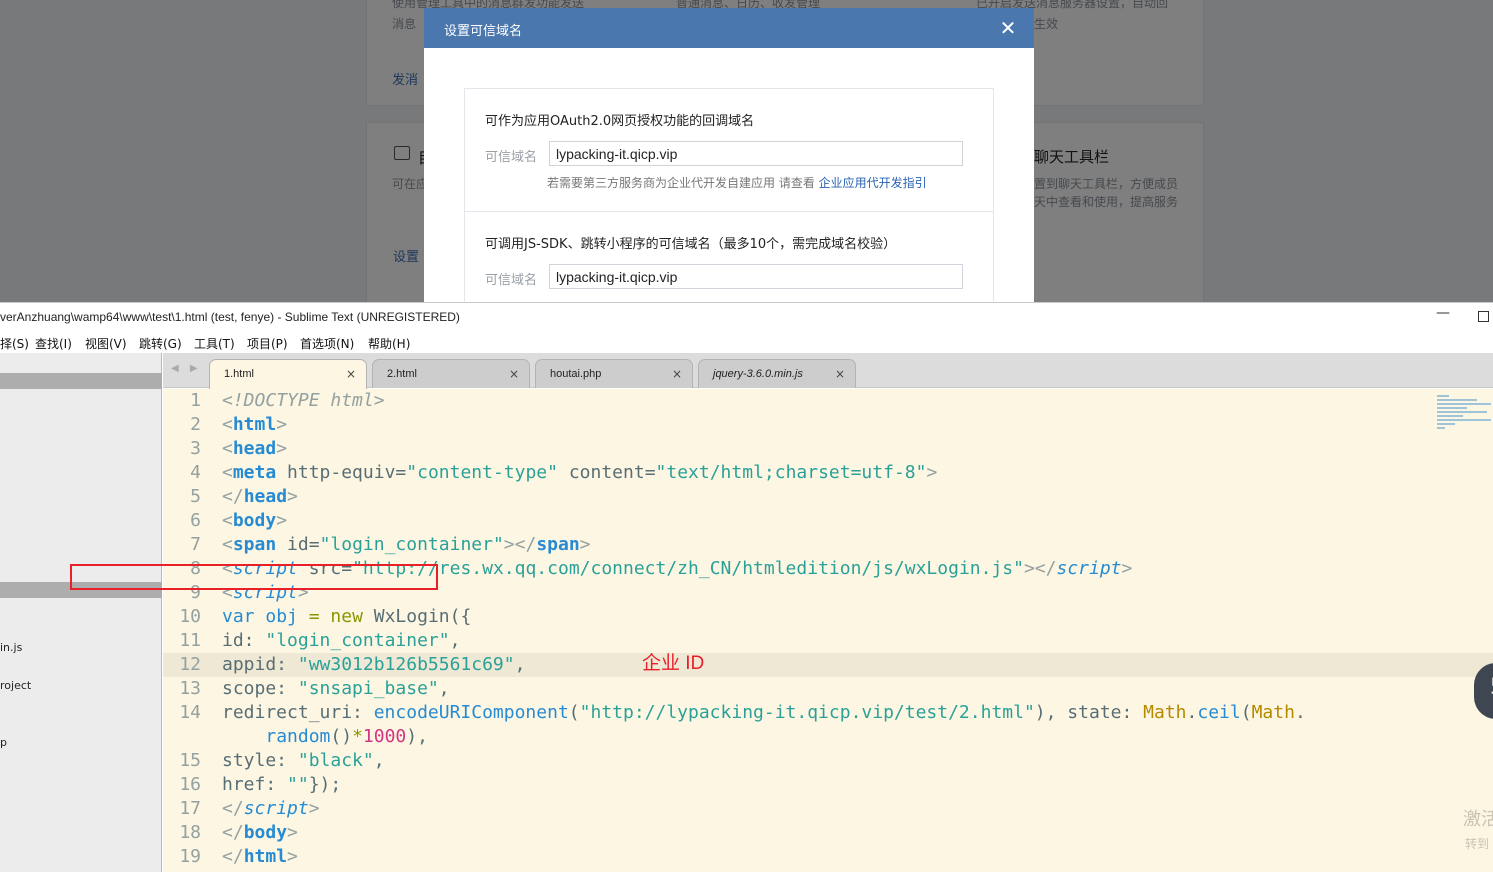  Describe the element at coordinates (190, 712) in the screenshot. I see `line-number: 14` at that location.